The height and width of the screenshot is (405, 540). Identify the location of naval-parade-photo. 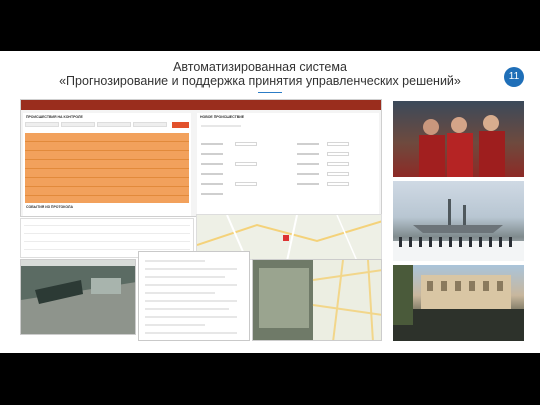
(458, 221).